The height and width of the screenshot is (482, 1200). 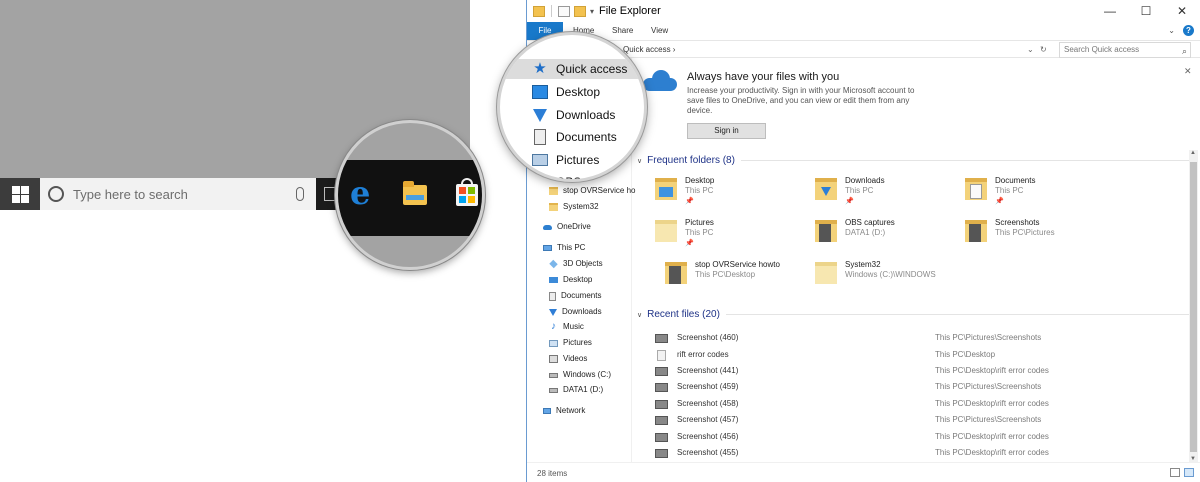 What do you see at coordinates (640, 315) in the screenshot?
I see `chevron-down-icon: ∨` at bounding box center [640, 315].